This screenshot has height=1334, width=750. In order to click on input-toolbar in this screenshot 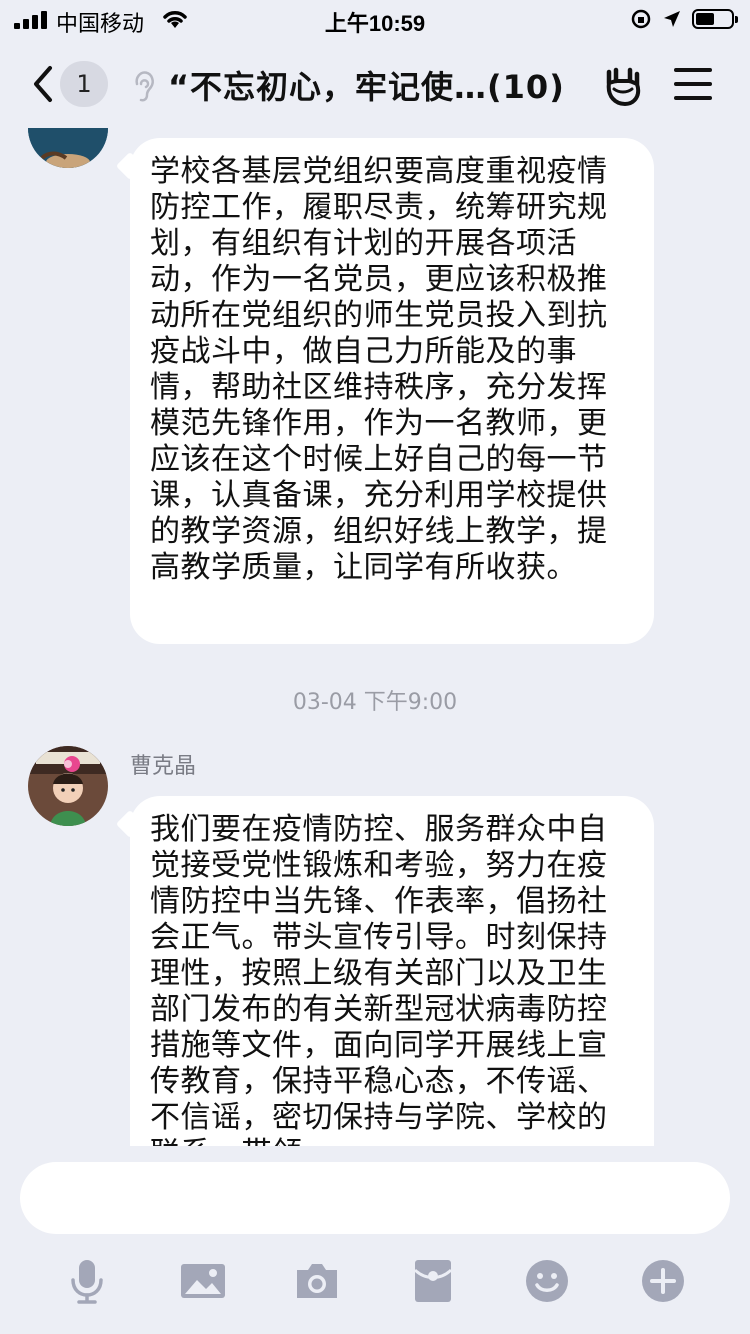, I will do `click(375, 1283)`.